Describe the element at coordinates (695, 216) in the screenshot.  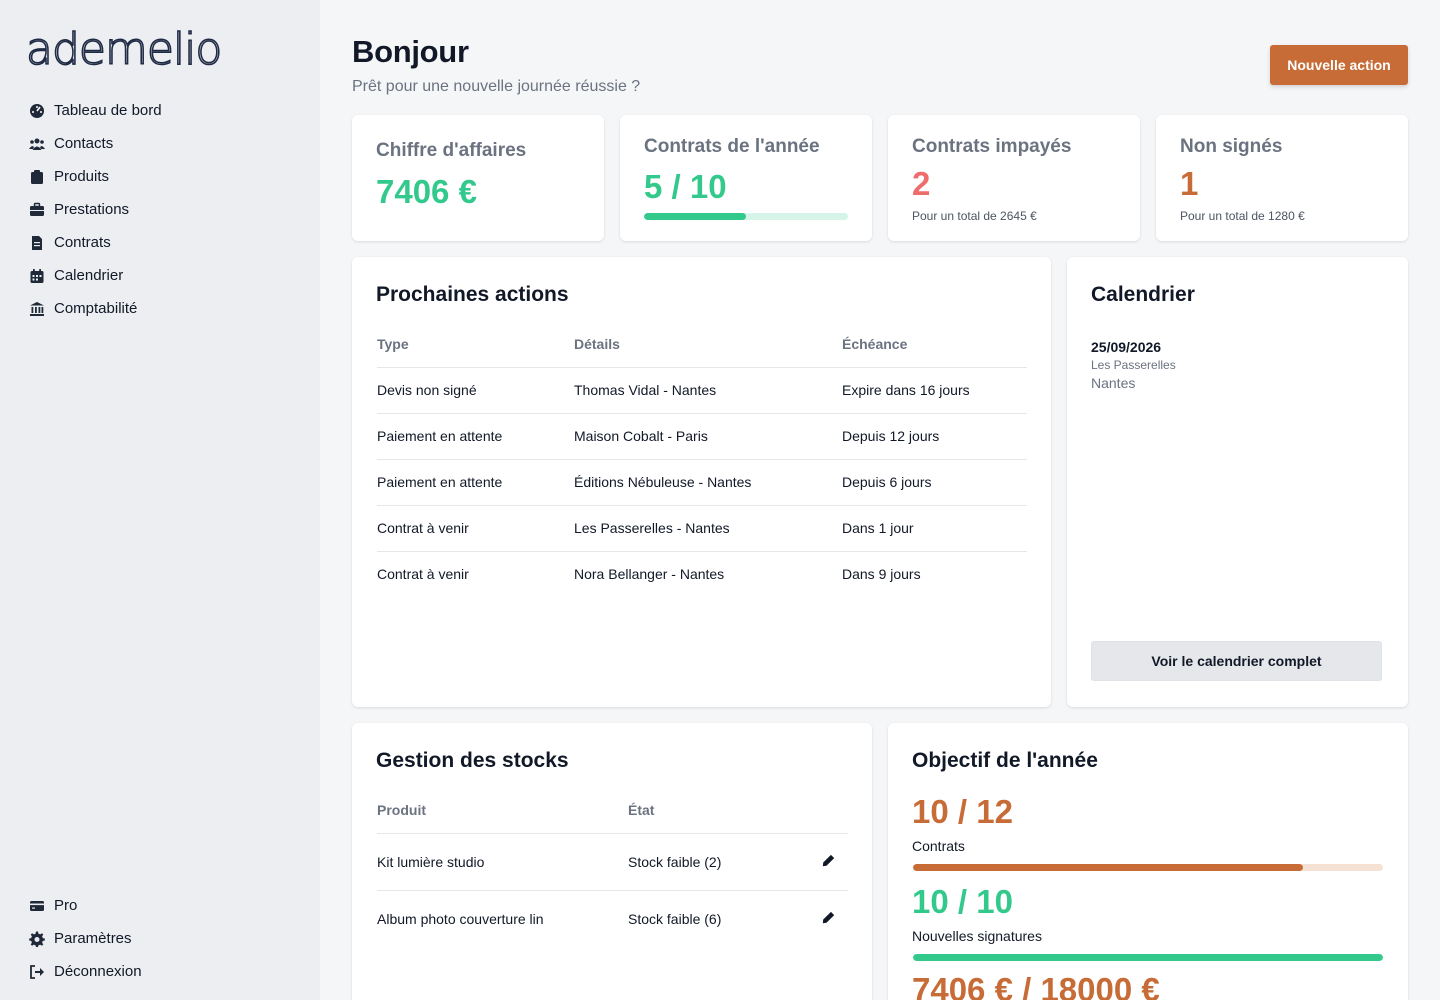
I see `contracts-year-progress-fill` at that location.